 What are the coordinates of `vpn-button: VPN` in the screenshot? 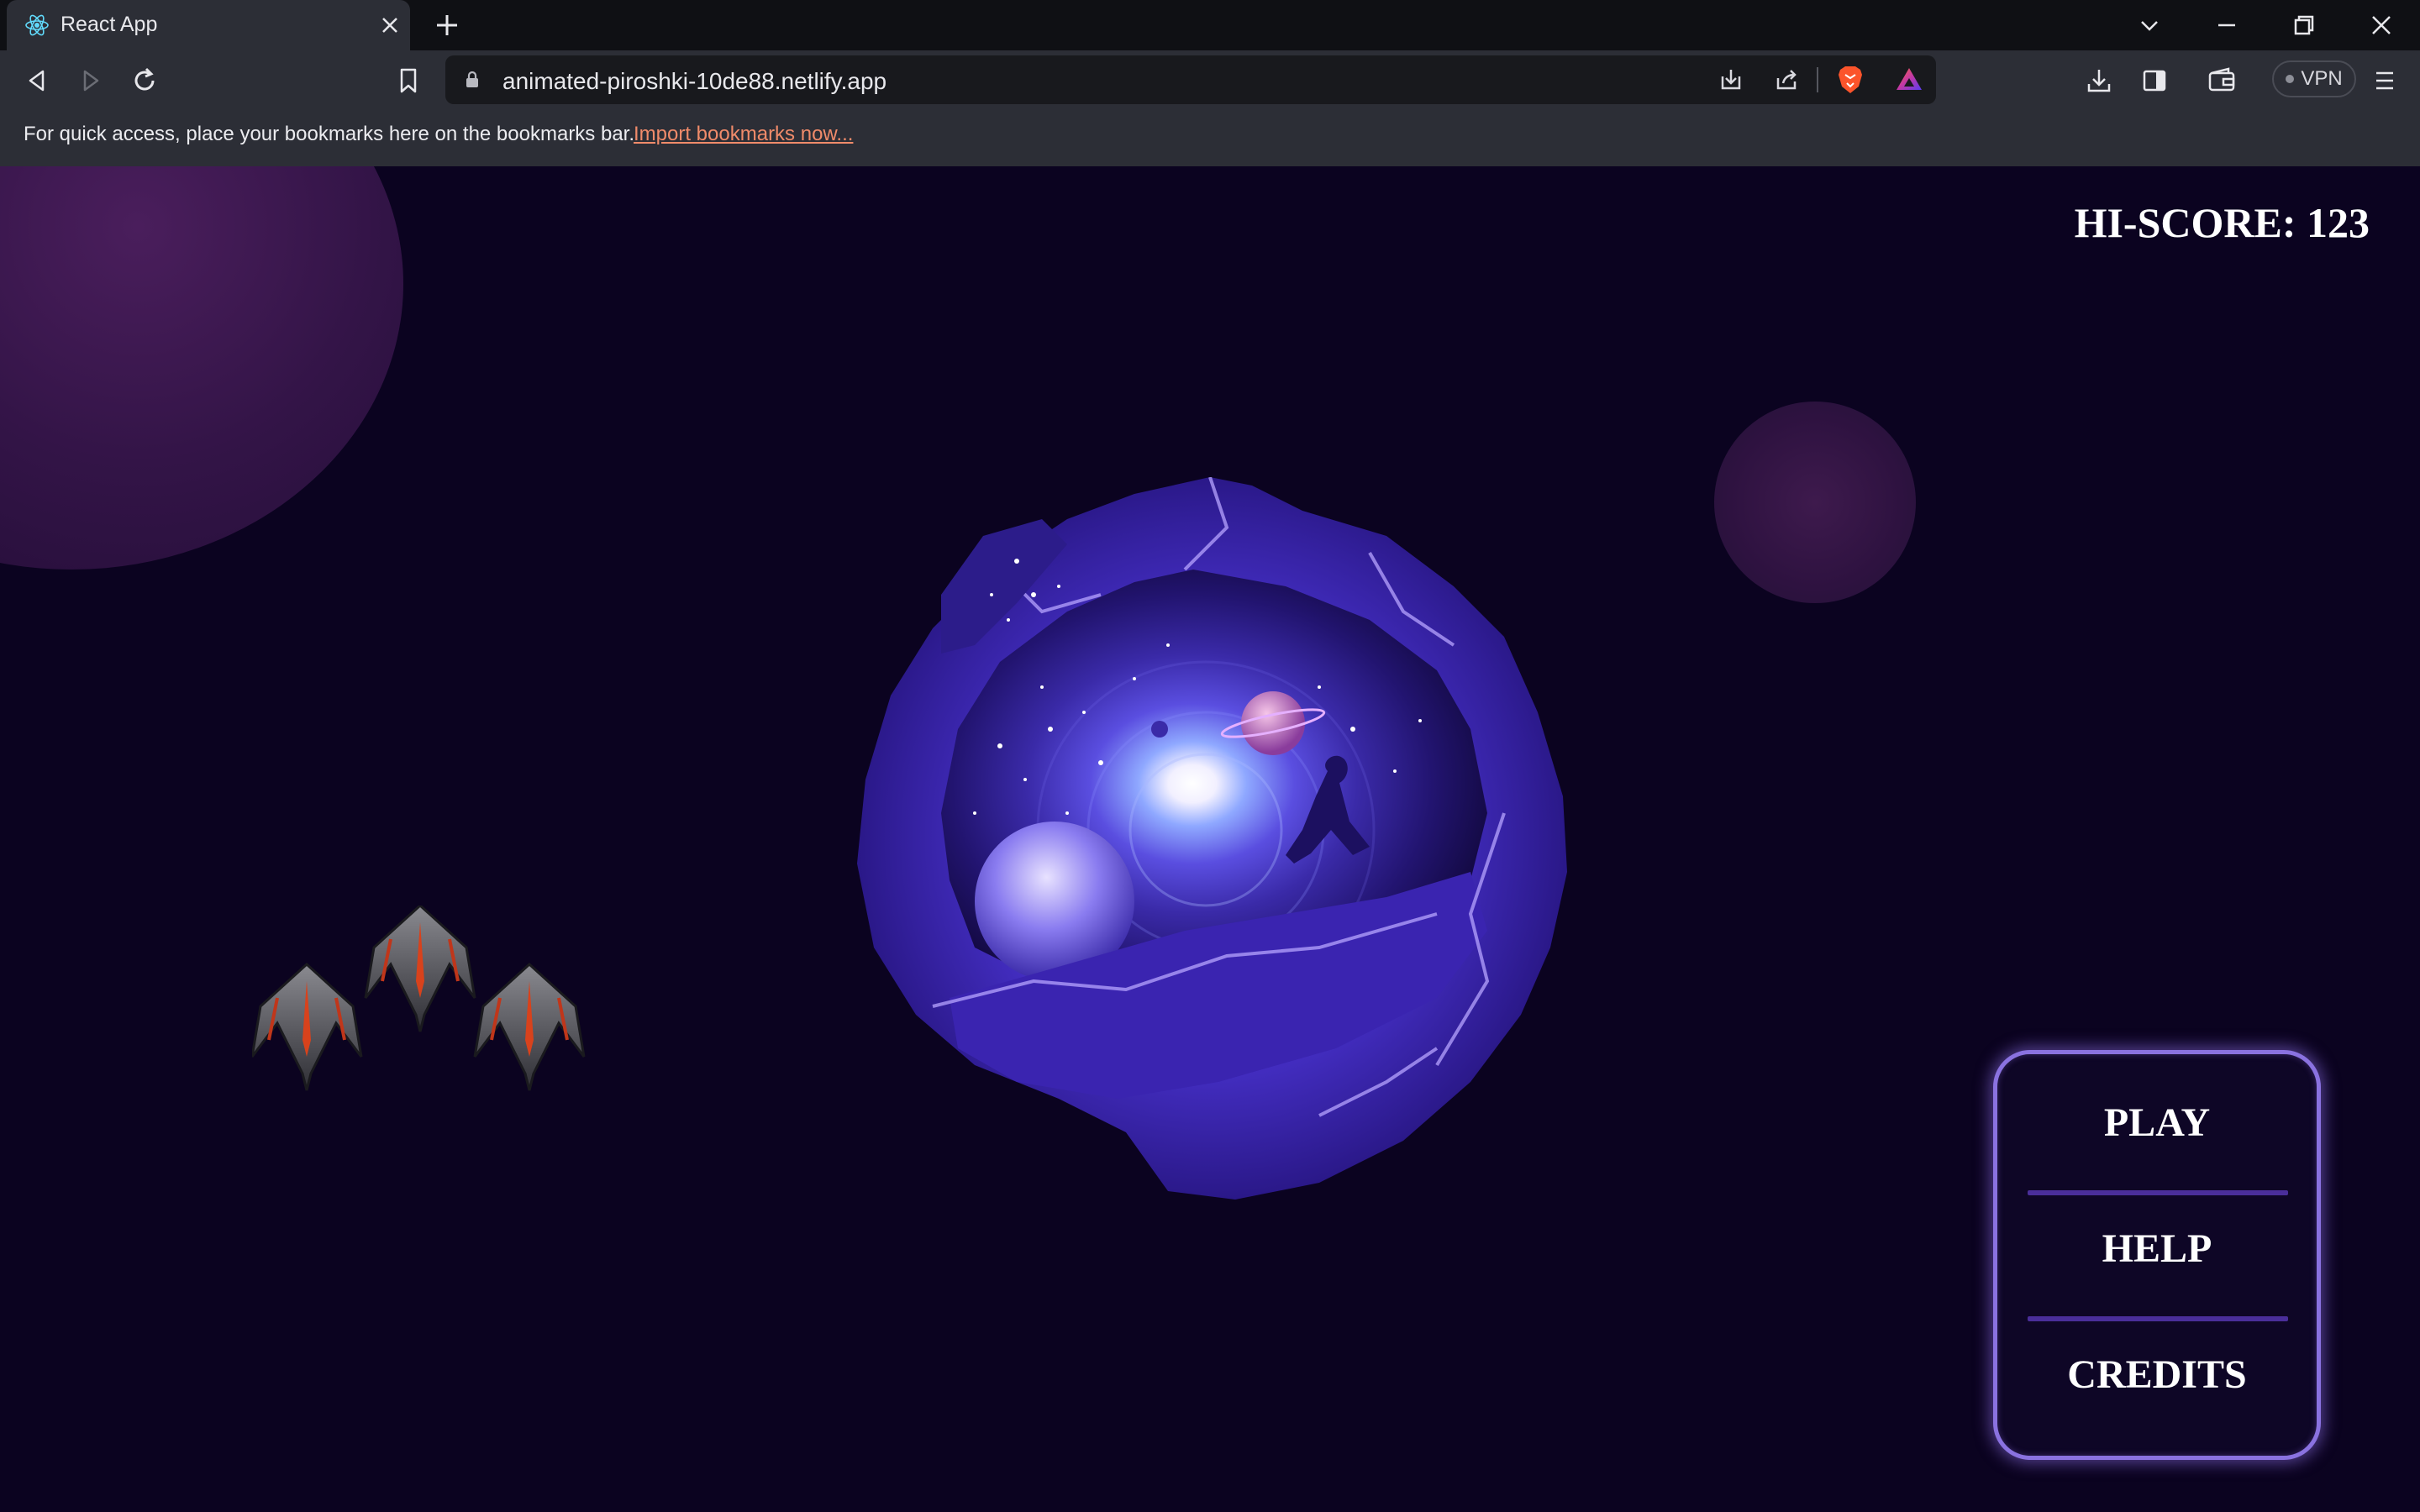 It's located at (2314, 78).